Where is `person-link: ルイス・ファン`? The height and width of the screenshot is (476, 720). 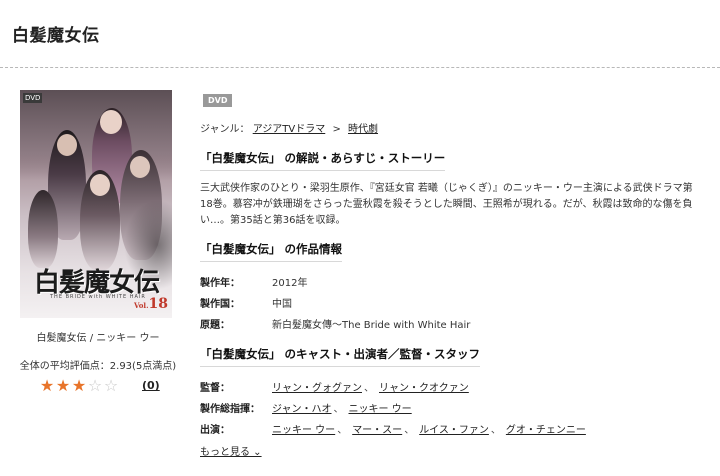 person-link: ルイス・ファン is located at coordinates (454, 430).